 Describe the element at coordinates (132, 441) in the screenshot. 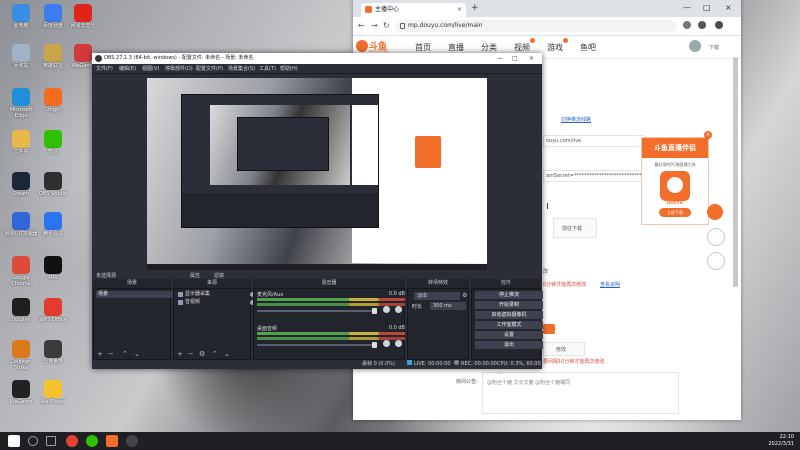

I see `obs-taskbar-icon` at that location.